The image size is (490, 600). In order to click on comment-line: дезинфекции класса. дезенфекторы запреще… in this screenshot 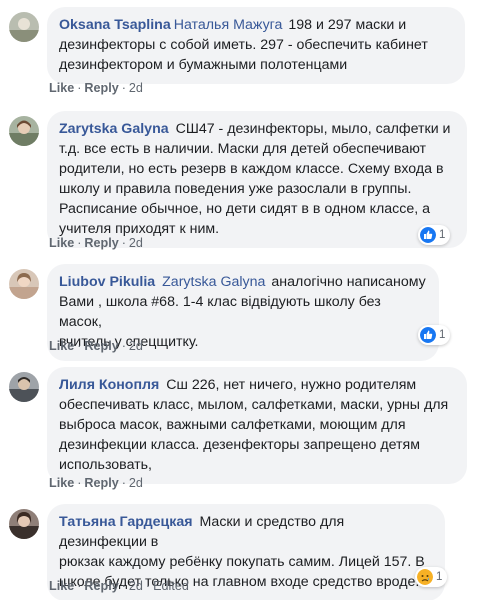, I will do `click(239, 445)`.